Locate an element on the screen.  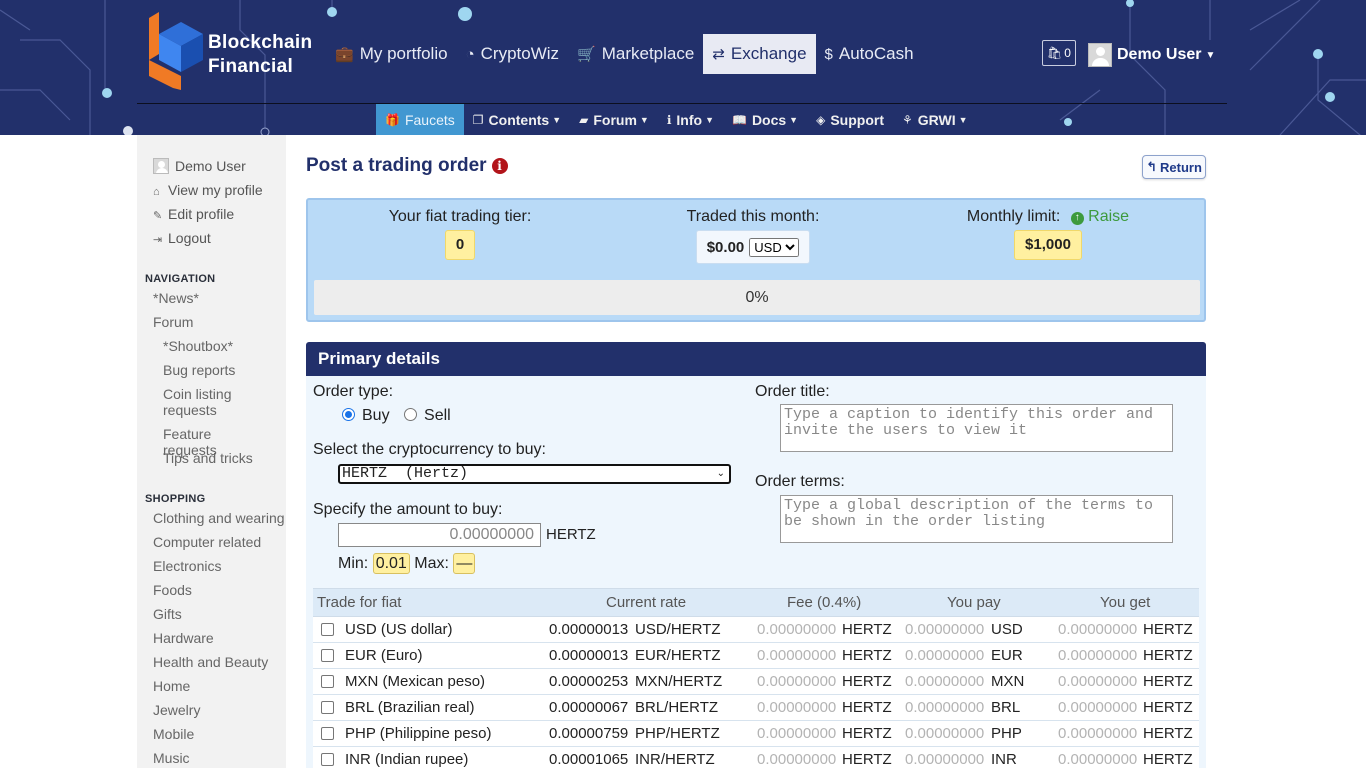
min-value: 0.01 is located at coordinates (391, 563).